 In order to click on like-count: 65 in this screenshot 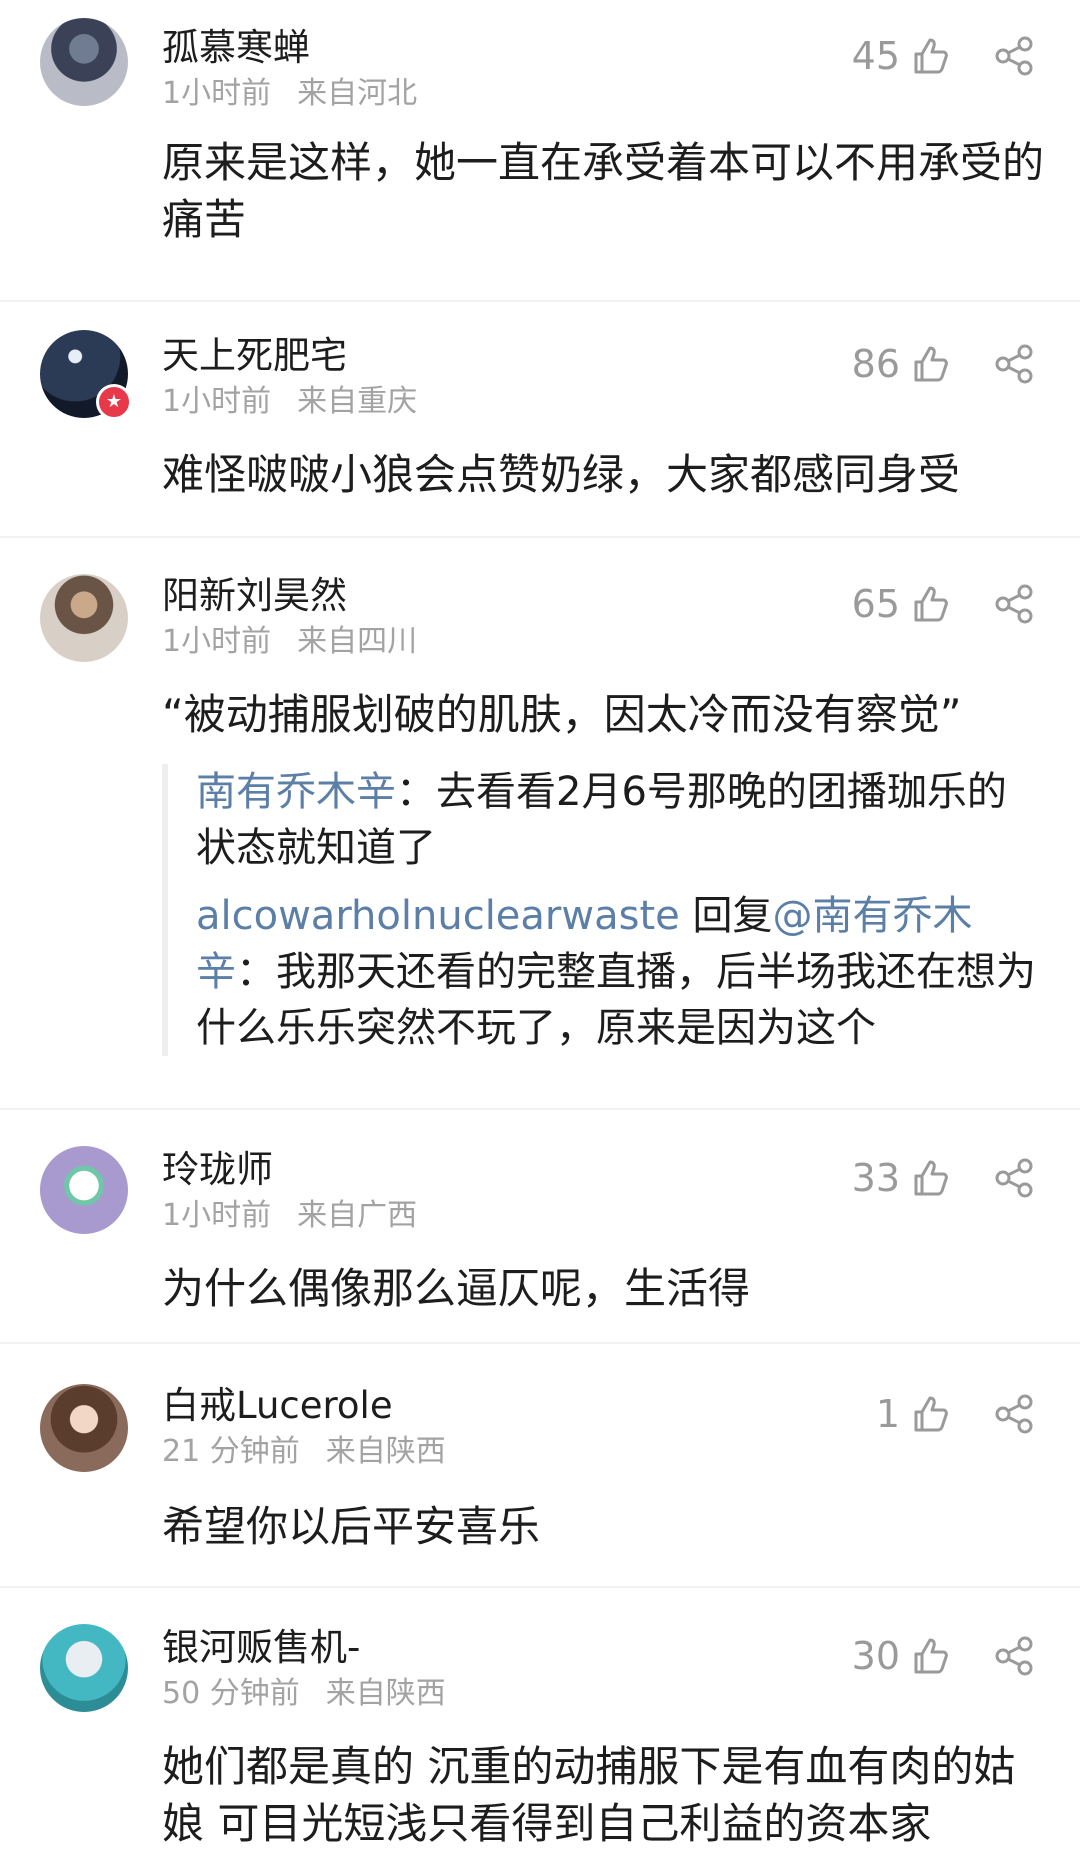, I will do `click(875, 604)`.